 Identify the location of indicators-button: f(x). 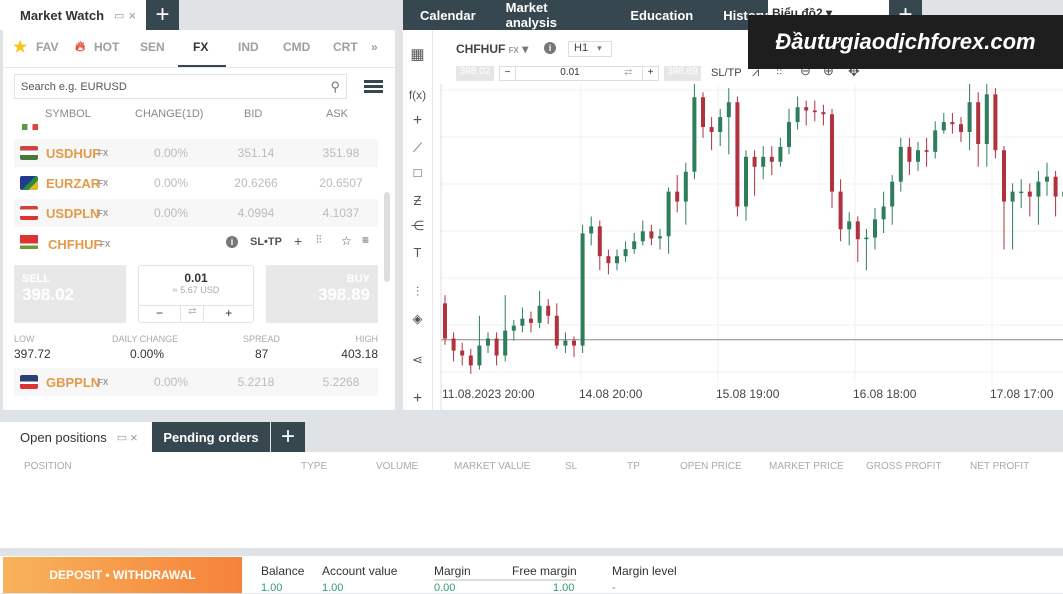
(417, 95).